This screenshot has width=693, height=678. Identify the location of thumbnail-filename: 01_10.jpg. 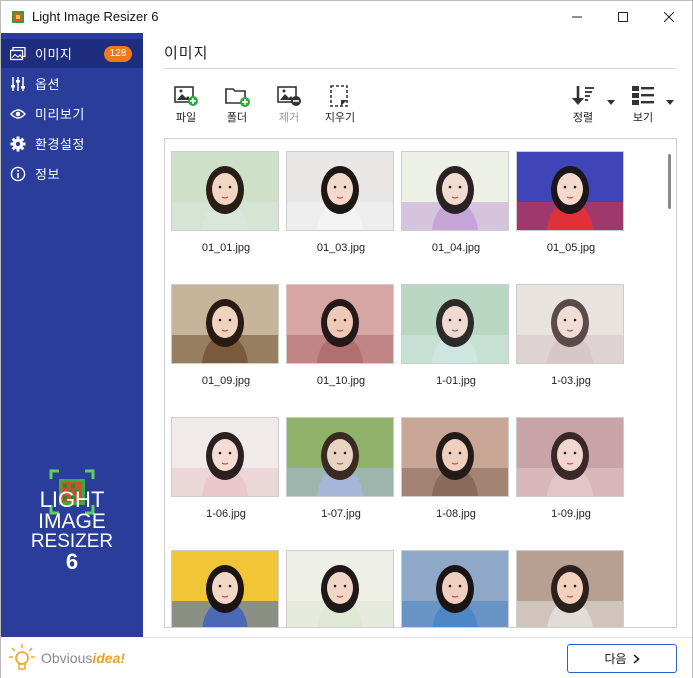
(341, 381).